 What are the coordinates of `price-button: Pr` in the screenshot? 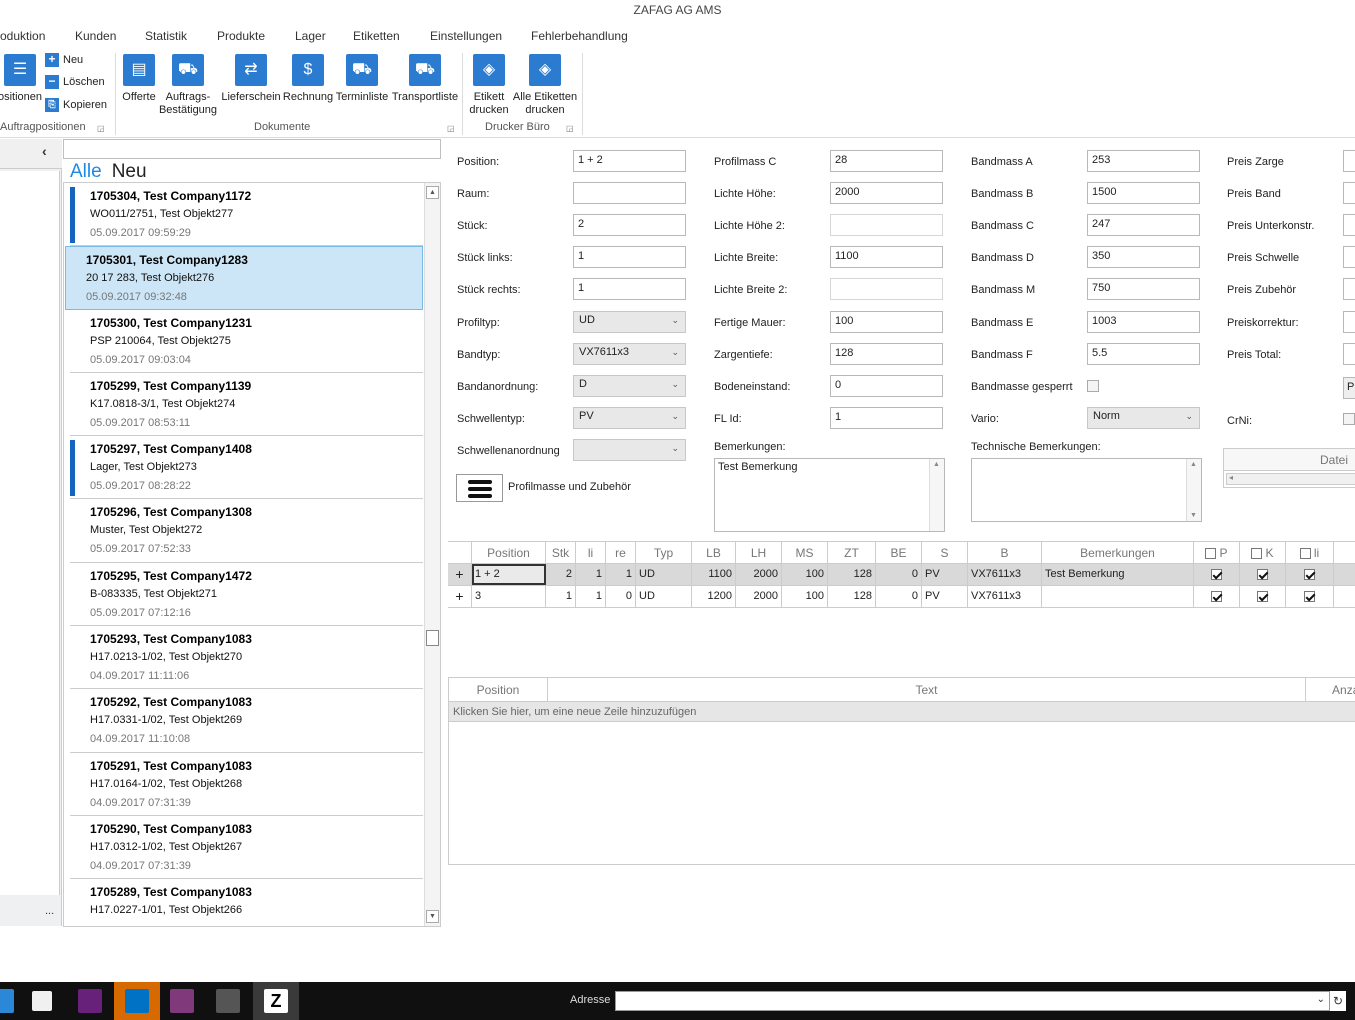 It's located at (1349, 388).